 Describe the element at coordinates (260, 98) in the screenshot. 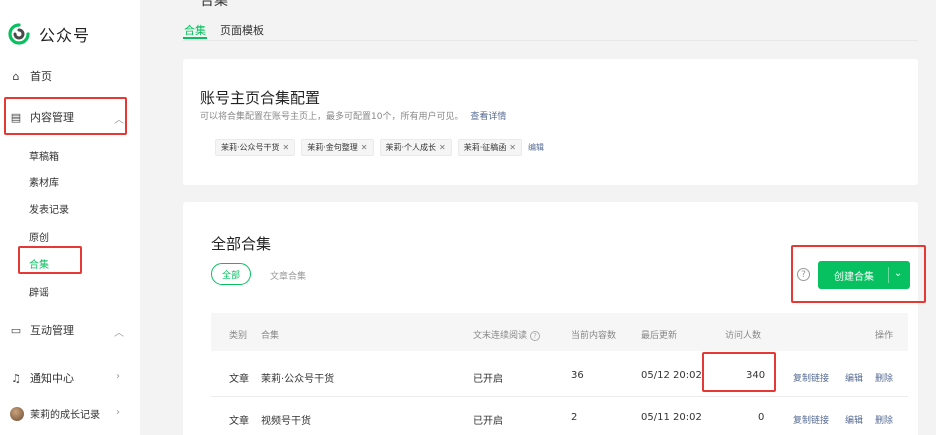

I see `homepage-config-title: 账号主页合集配置` at that location.